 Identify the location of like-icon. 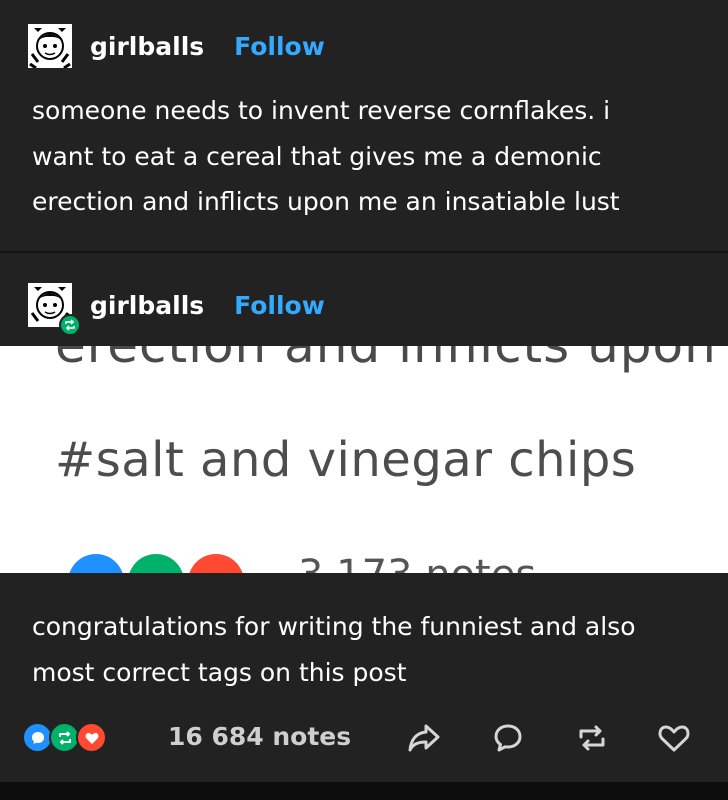
(674, 738).